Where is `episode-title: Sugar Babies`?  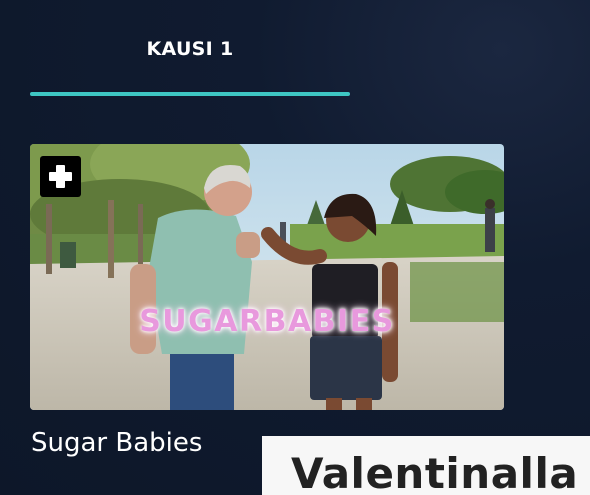
episode-title: Sugar Babies is located at coordinates (116, 443).